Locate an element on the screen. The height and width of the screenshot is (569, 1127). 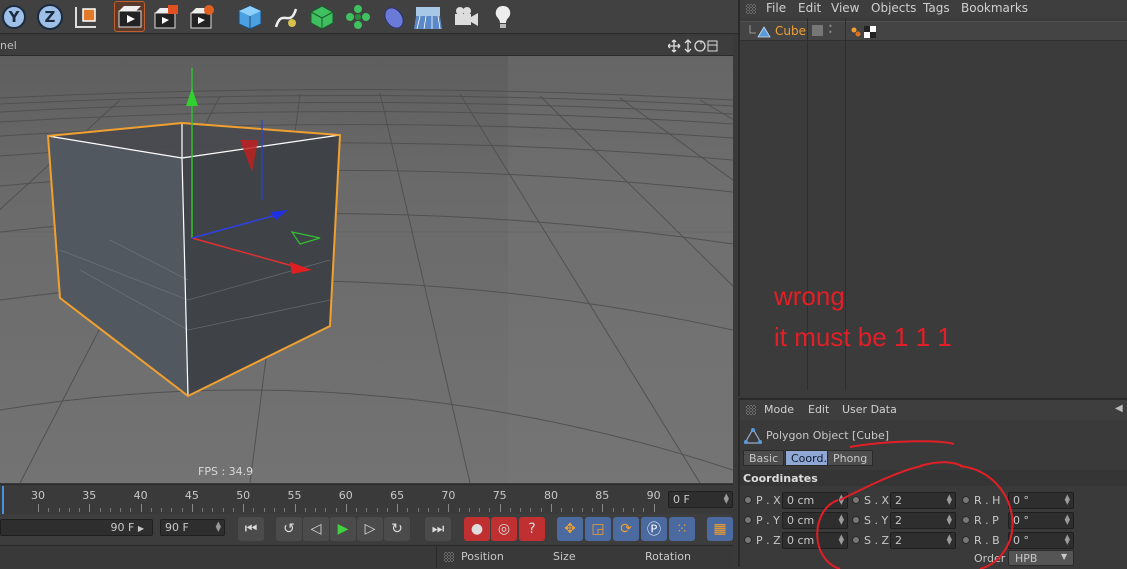
render-view-icon is located at coordinates (129, 16).